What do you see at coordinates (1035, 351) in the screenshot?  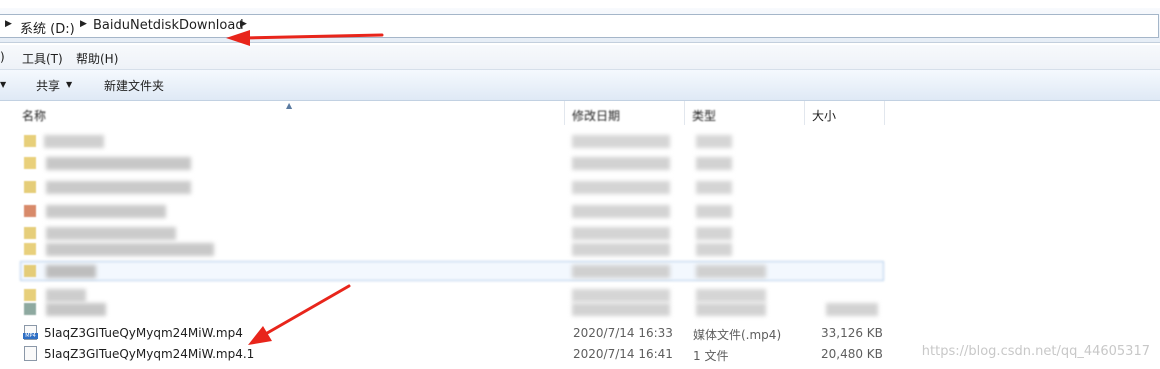 I see `watermark: https://blog.csdn.net/qq_44605317` at bounding box center [1035, 351].